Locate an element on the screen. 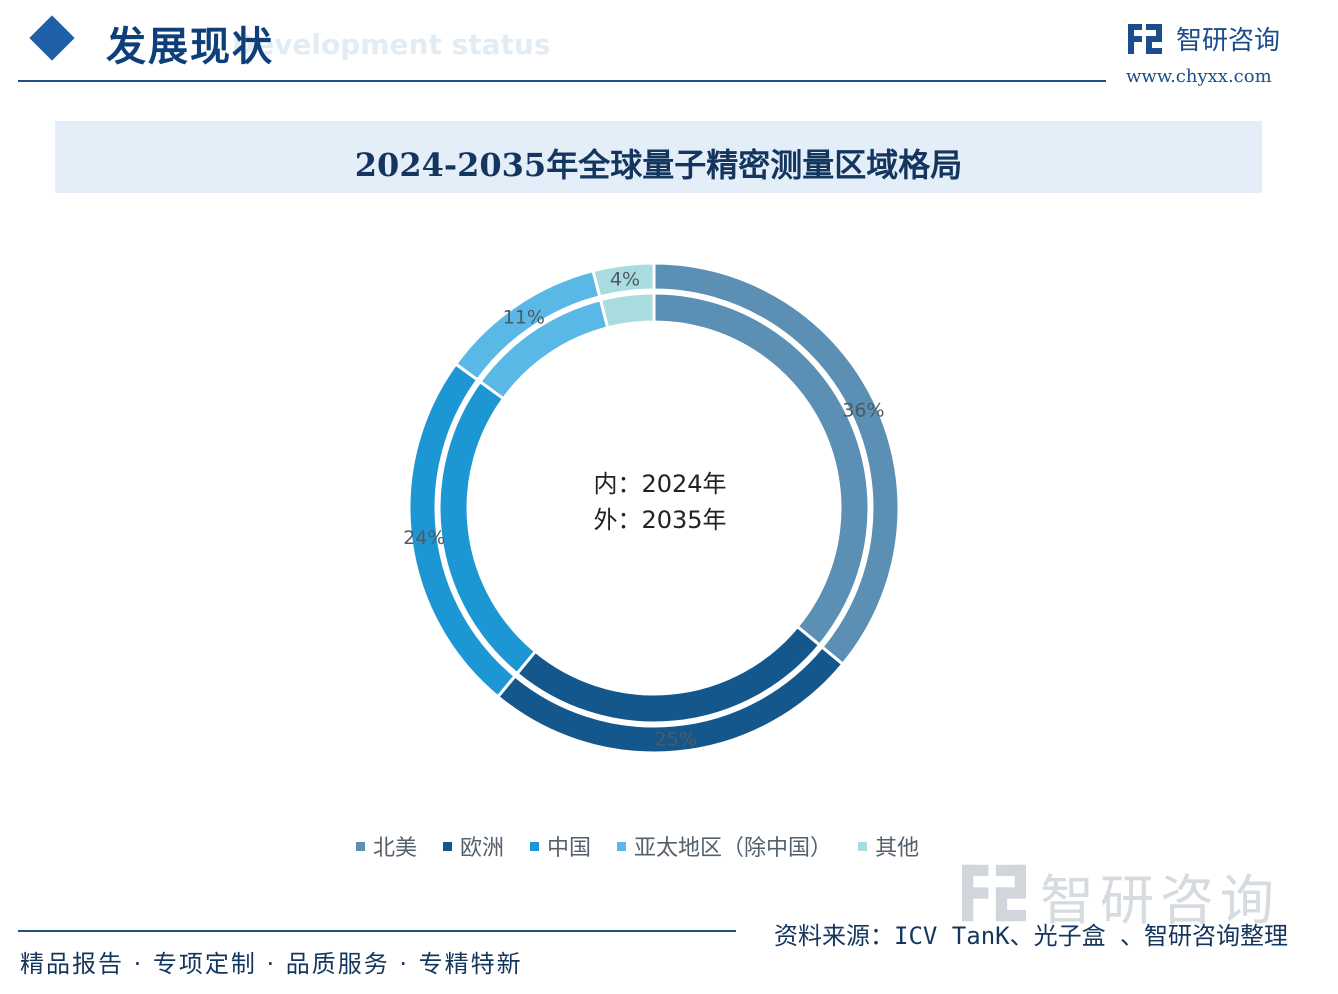 Image resolution: width=1338 pixels, height=994 pixels. chart-legend: 北美 欧洲 中国 亚太地区（除中国） 其他 is located at coordinates (637, 846).